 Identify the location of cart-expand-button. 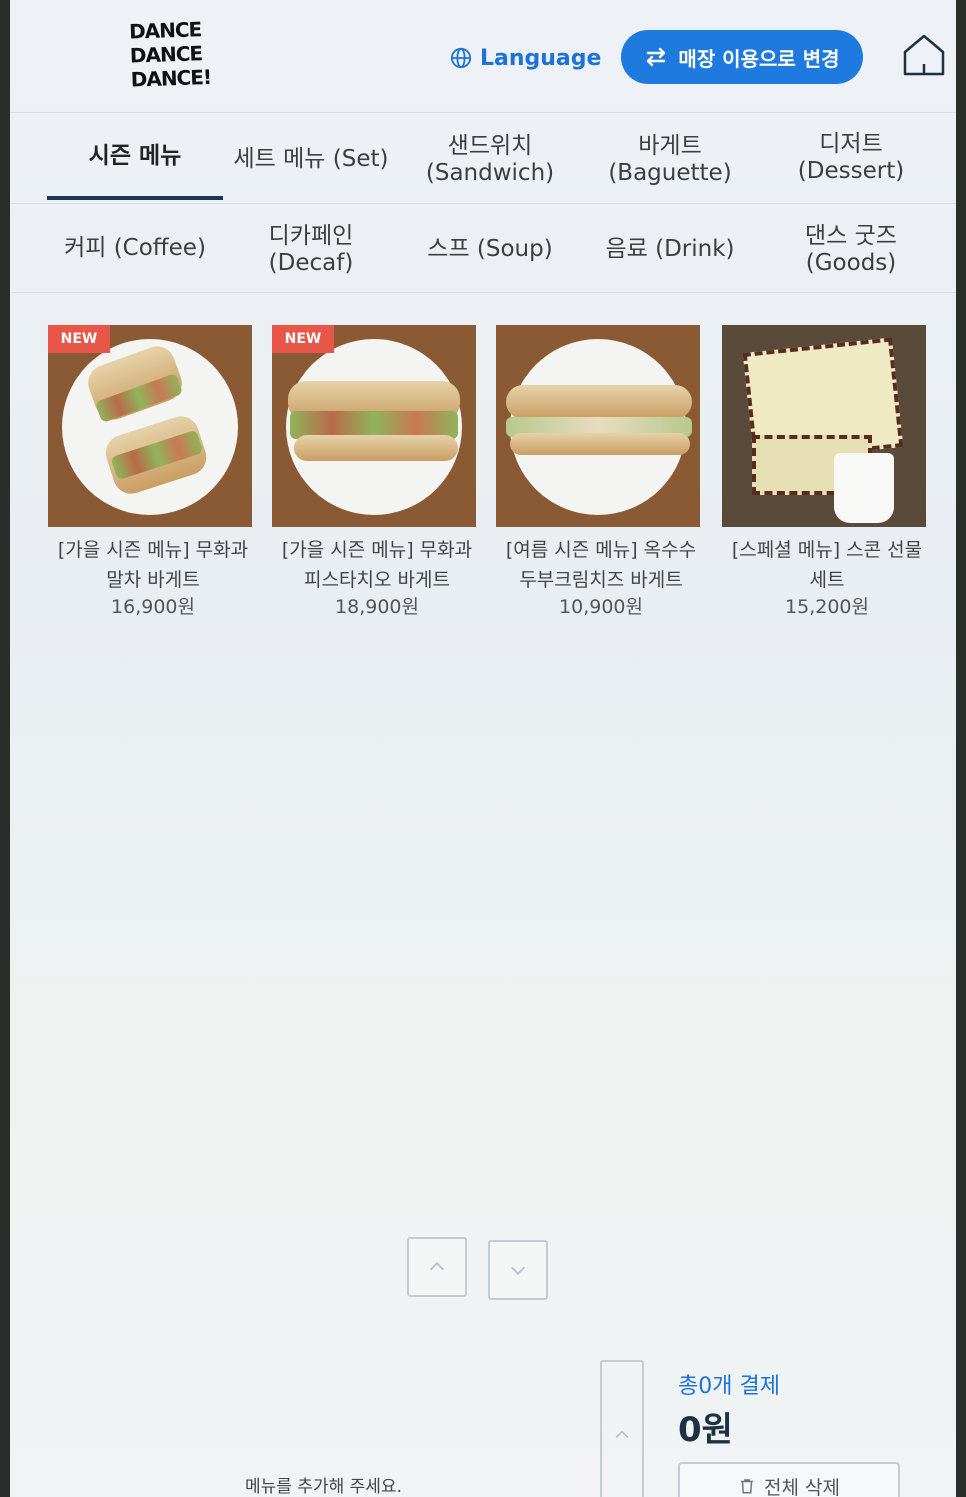
(622, 1428).